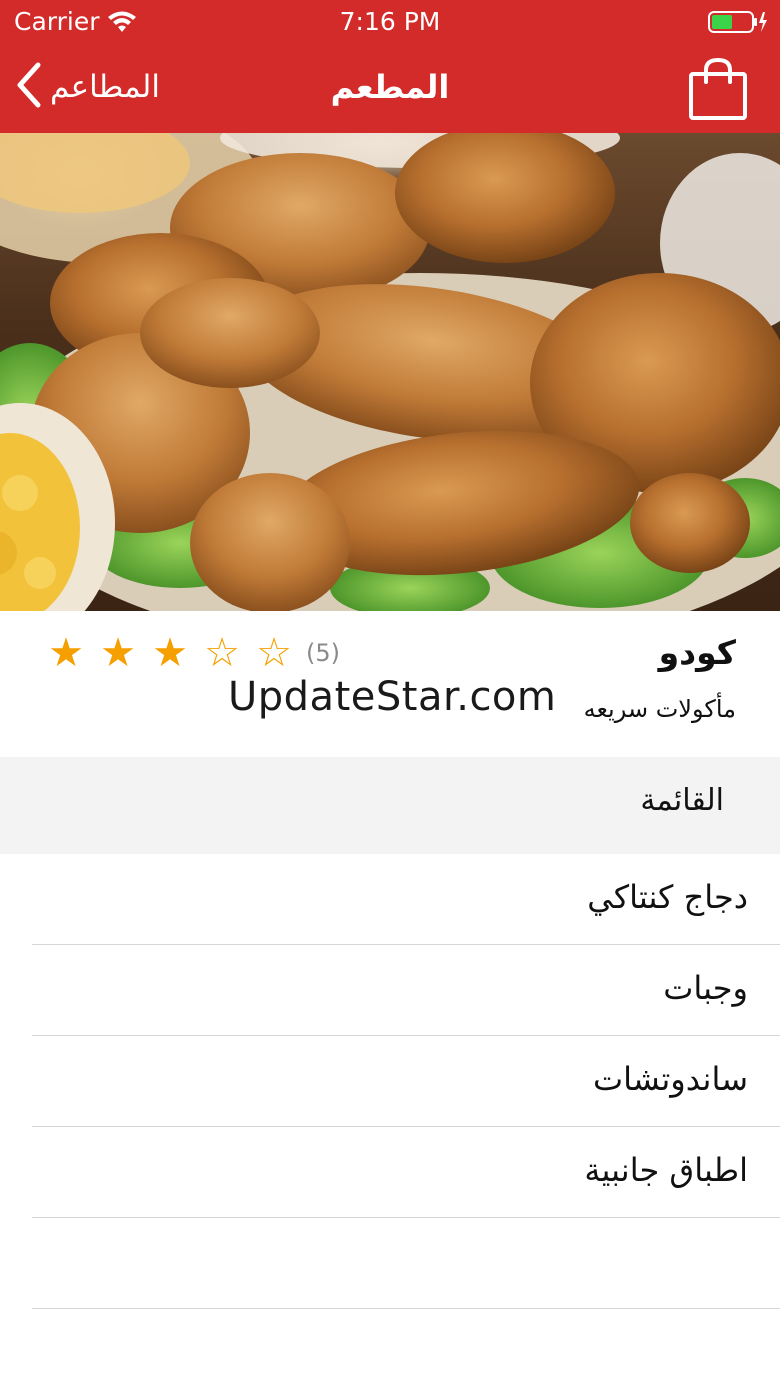  I want to click on cart-button, so click(718, 88).